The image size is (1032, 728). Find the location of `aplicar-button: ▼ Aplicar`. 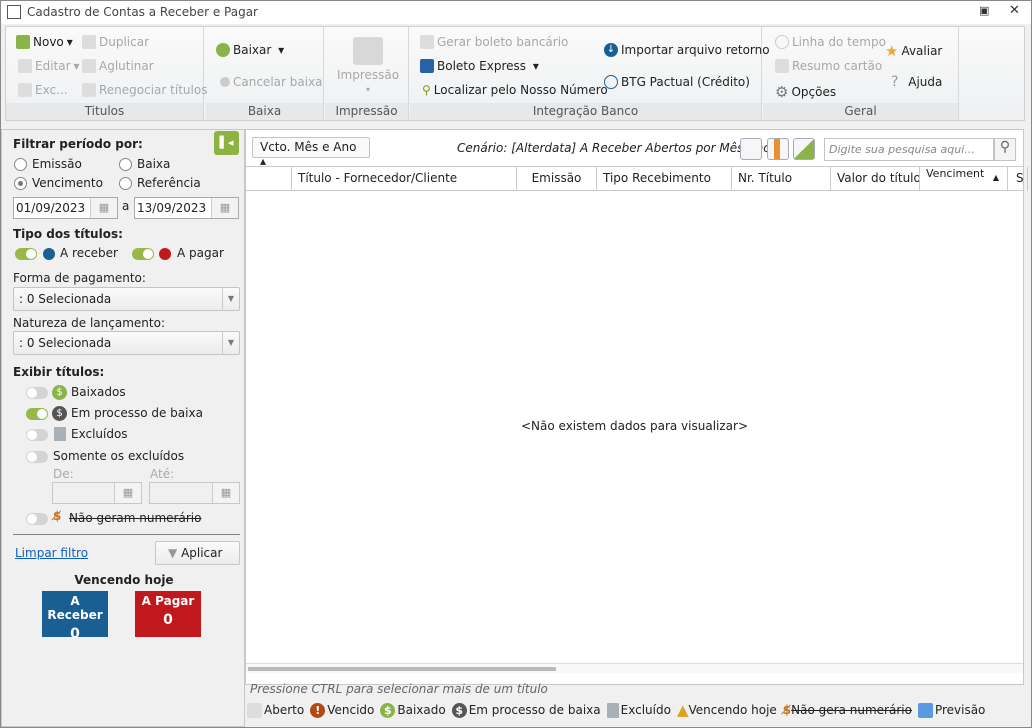

aplicar-button: ▼ Aplicar is located at coordinates (197, 553).